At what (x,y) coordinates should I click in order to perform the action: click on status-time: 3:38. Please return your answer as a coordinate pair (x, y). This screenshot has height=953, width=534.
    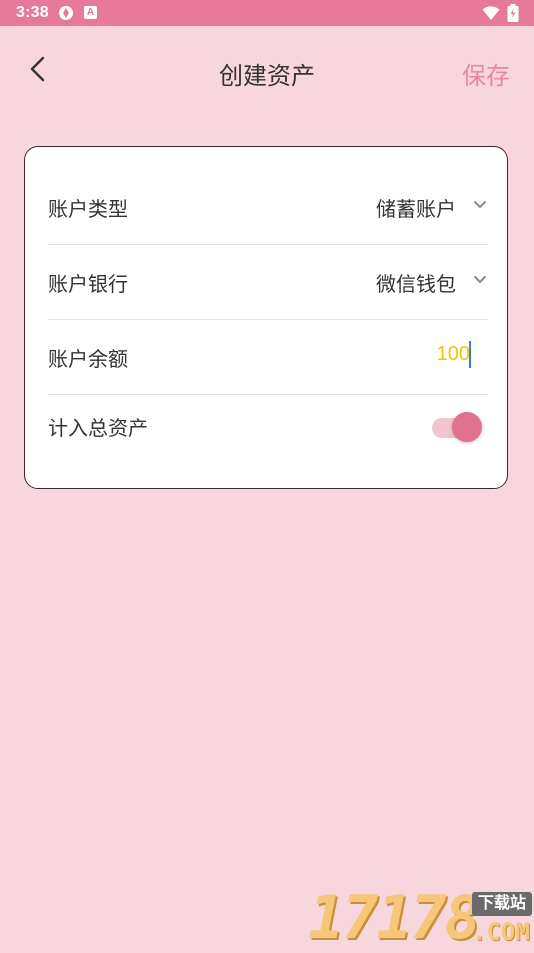
    Looking at the image, I should click on (32, 12).